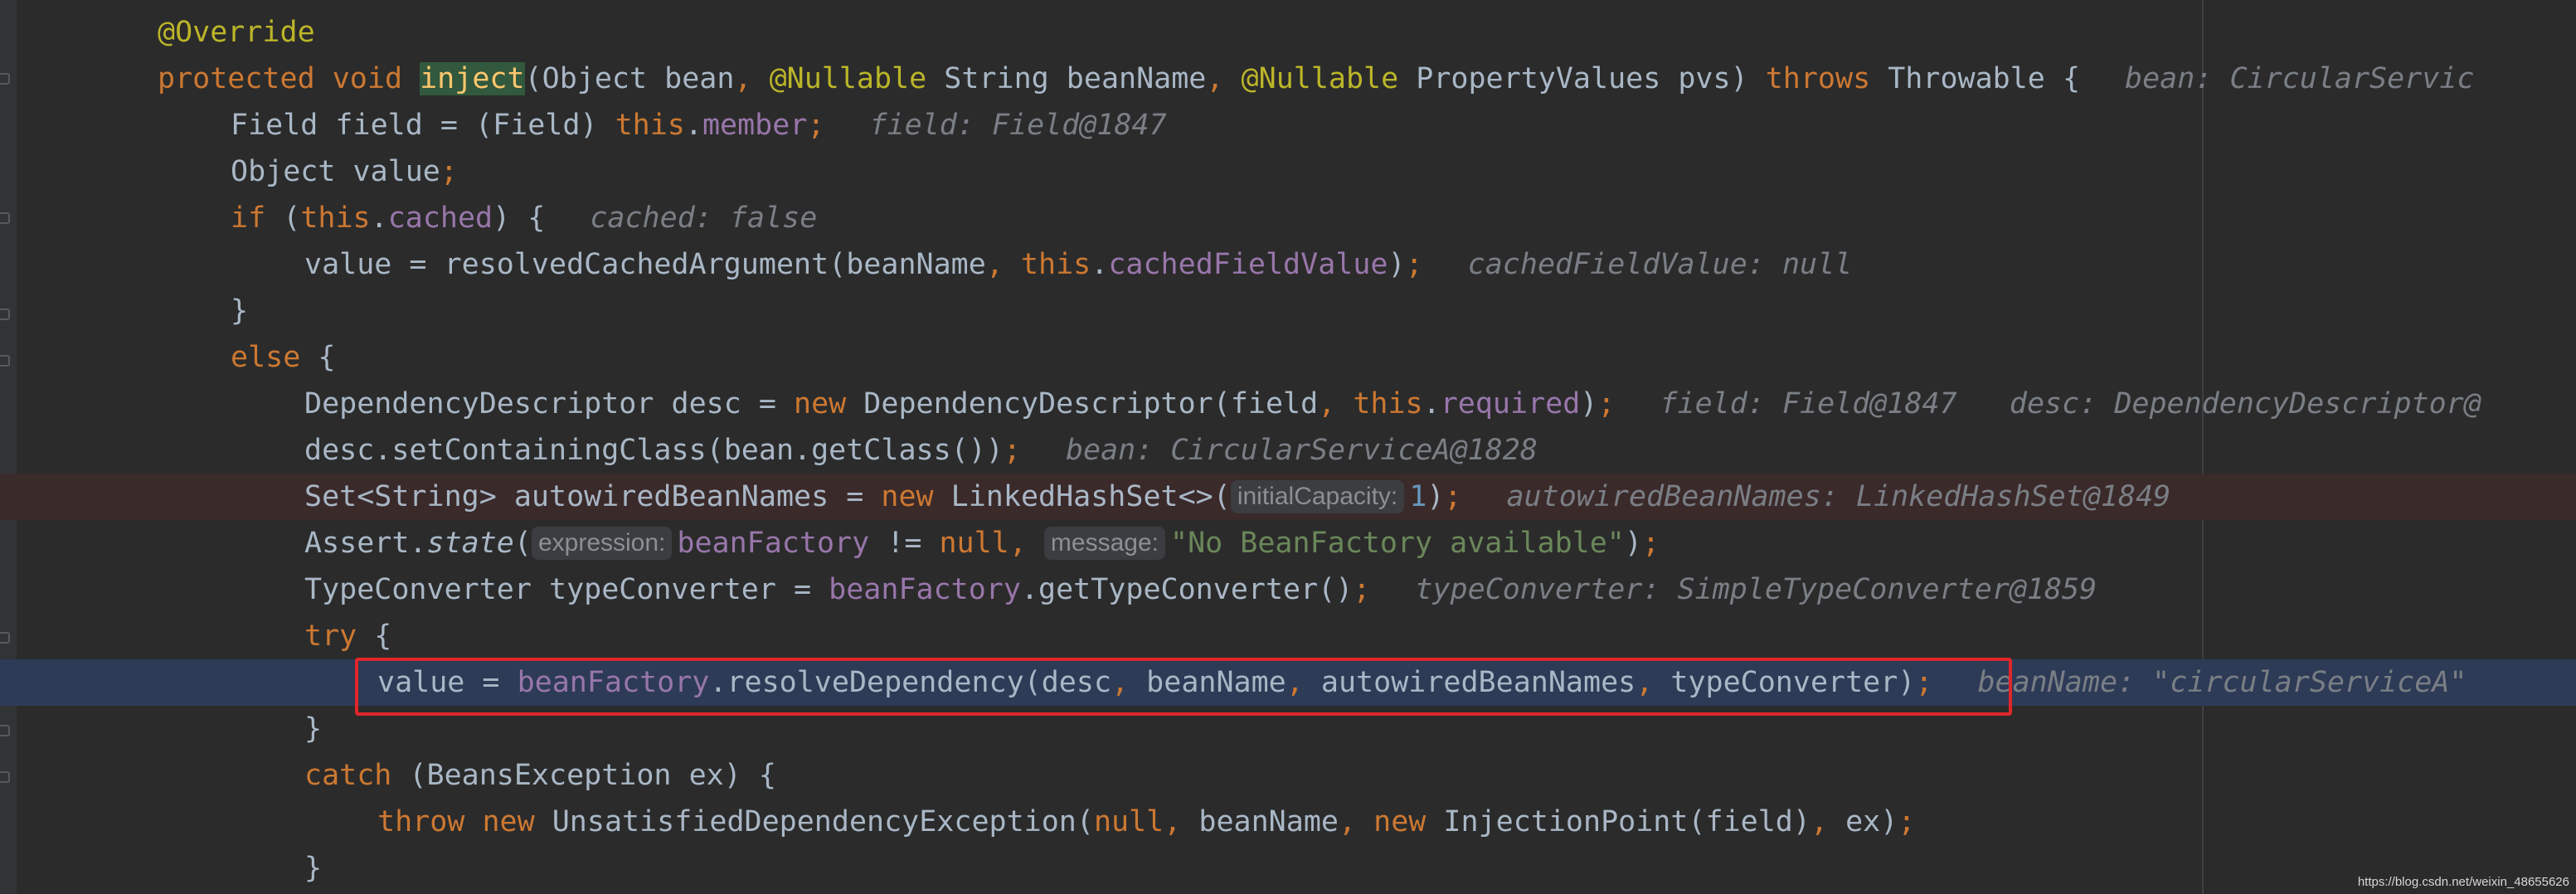  What do you see at coordinates (602, 543) in the screenshot?
I see `parameter-name-hint: expression:` at bounding box center [602, 543].